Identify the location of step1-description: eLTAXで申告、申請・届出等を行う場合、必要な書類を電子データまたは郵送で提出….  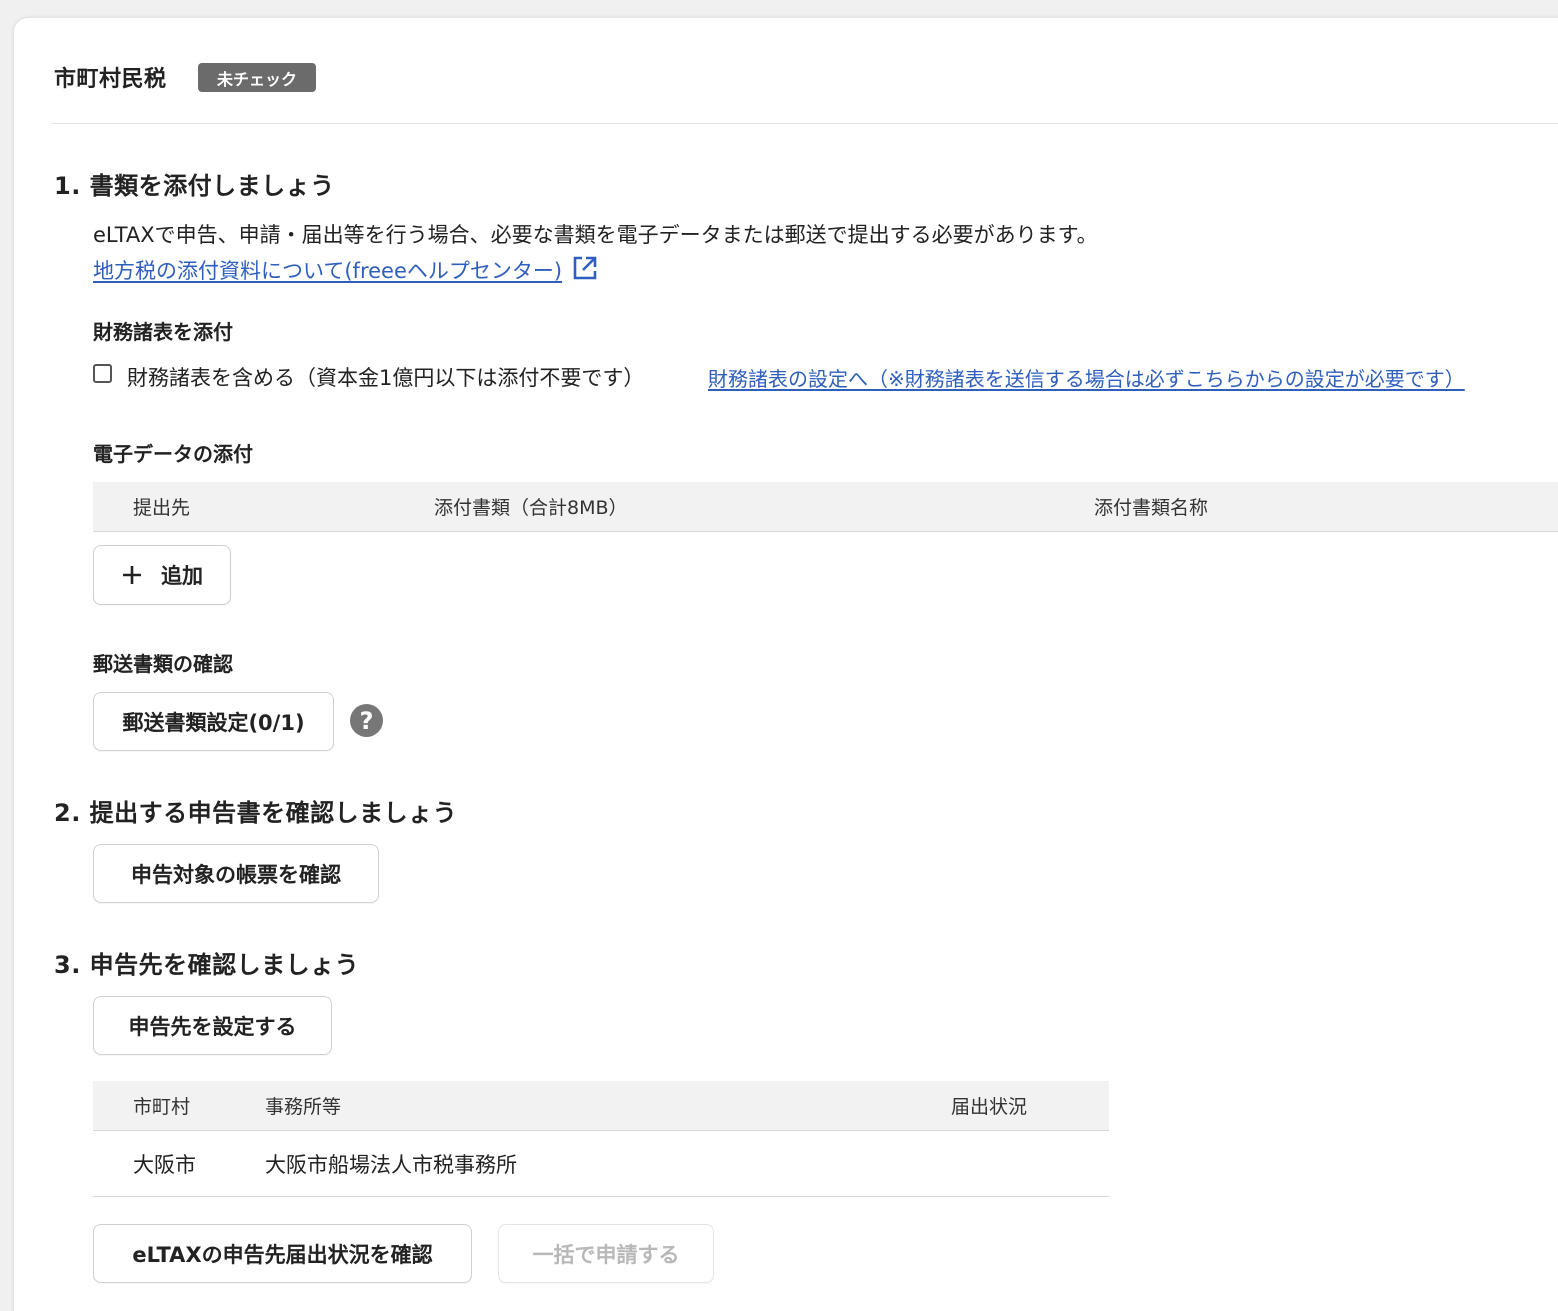
(595, 235).